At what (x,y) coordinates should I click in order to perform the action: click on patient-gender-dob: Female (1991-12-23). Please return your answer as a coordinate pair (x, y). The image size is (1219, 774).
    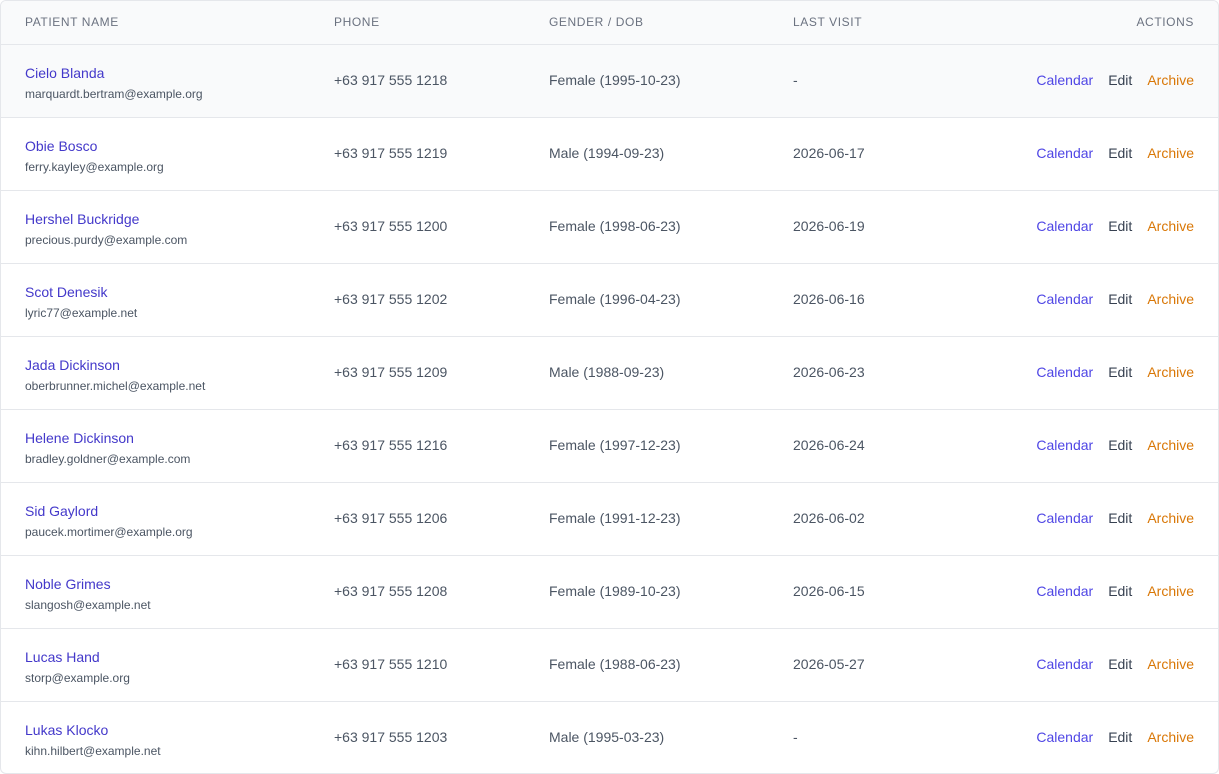
    Looking at the image, I should click on (615, 518).